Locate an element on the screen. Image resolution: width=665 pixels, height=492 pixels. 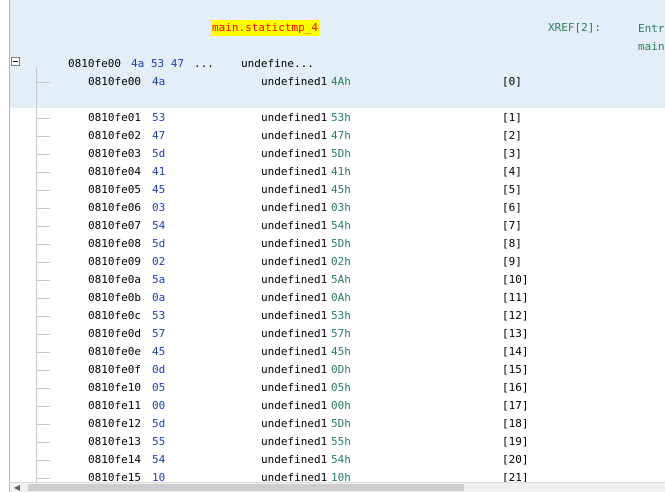
table-row: 0810fe0a 5a undefined1 5Ah [10] is located at coordinates (332, 280).